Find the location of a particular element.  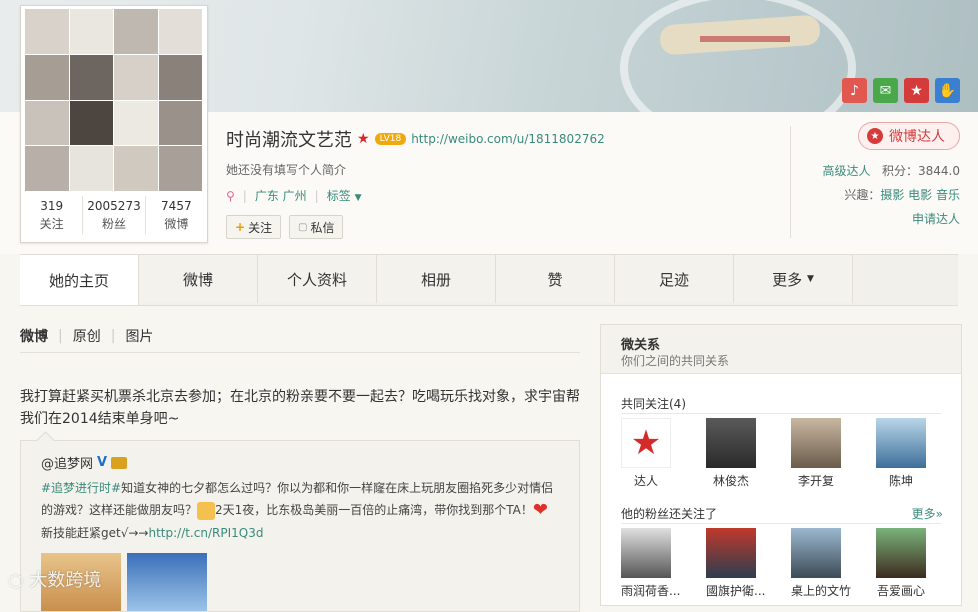

verified-icon: V is located at coordinates (102, 462).